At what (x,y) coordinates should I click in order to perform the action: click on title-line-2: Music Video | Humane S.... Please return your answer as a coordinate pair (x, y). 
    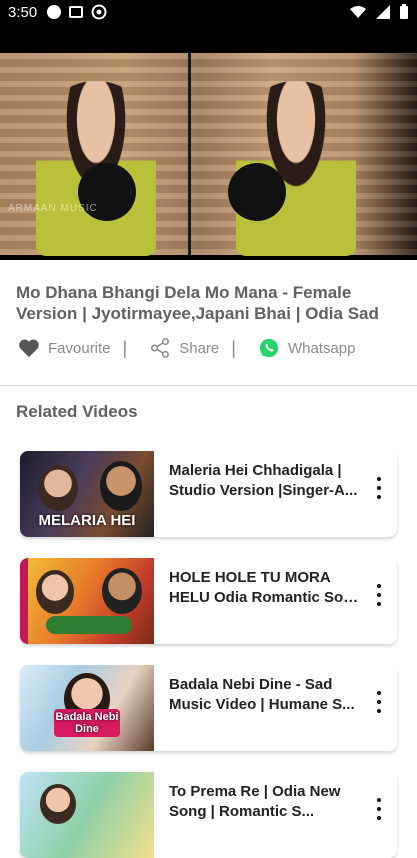
    Looking at the image, I should click on (262, 704).